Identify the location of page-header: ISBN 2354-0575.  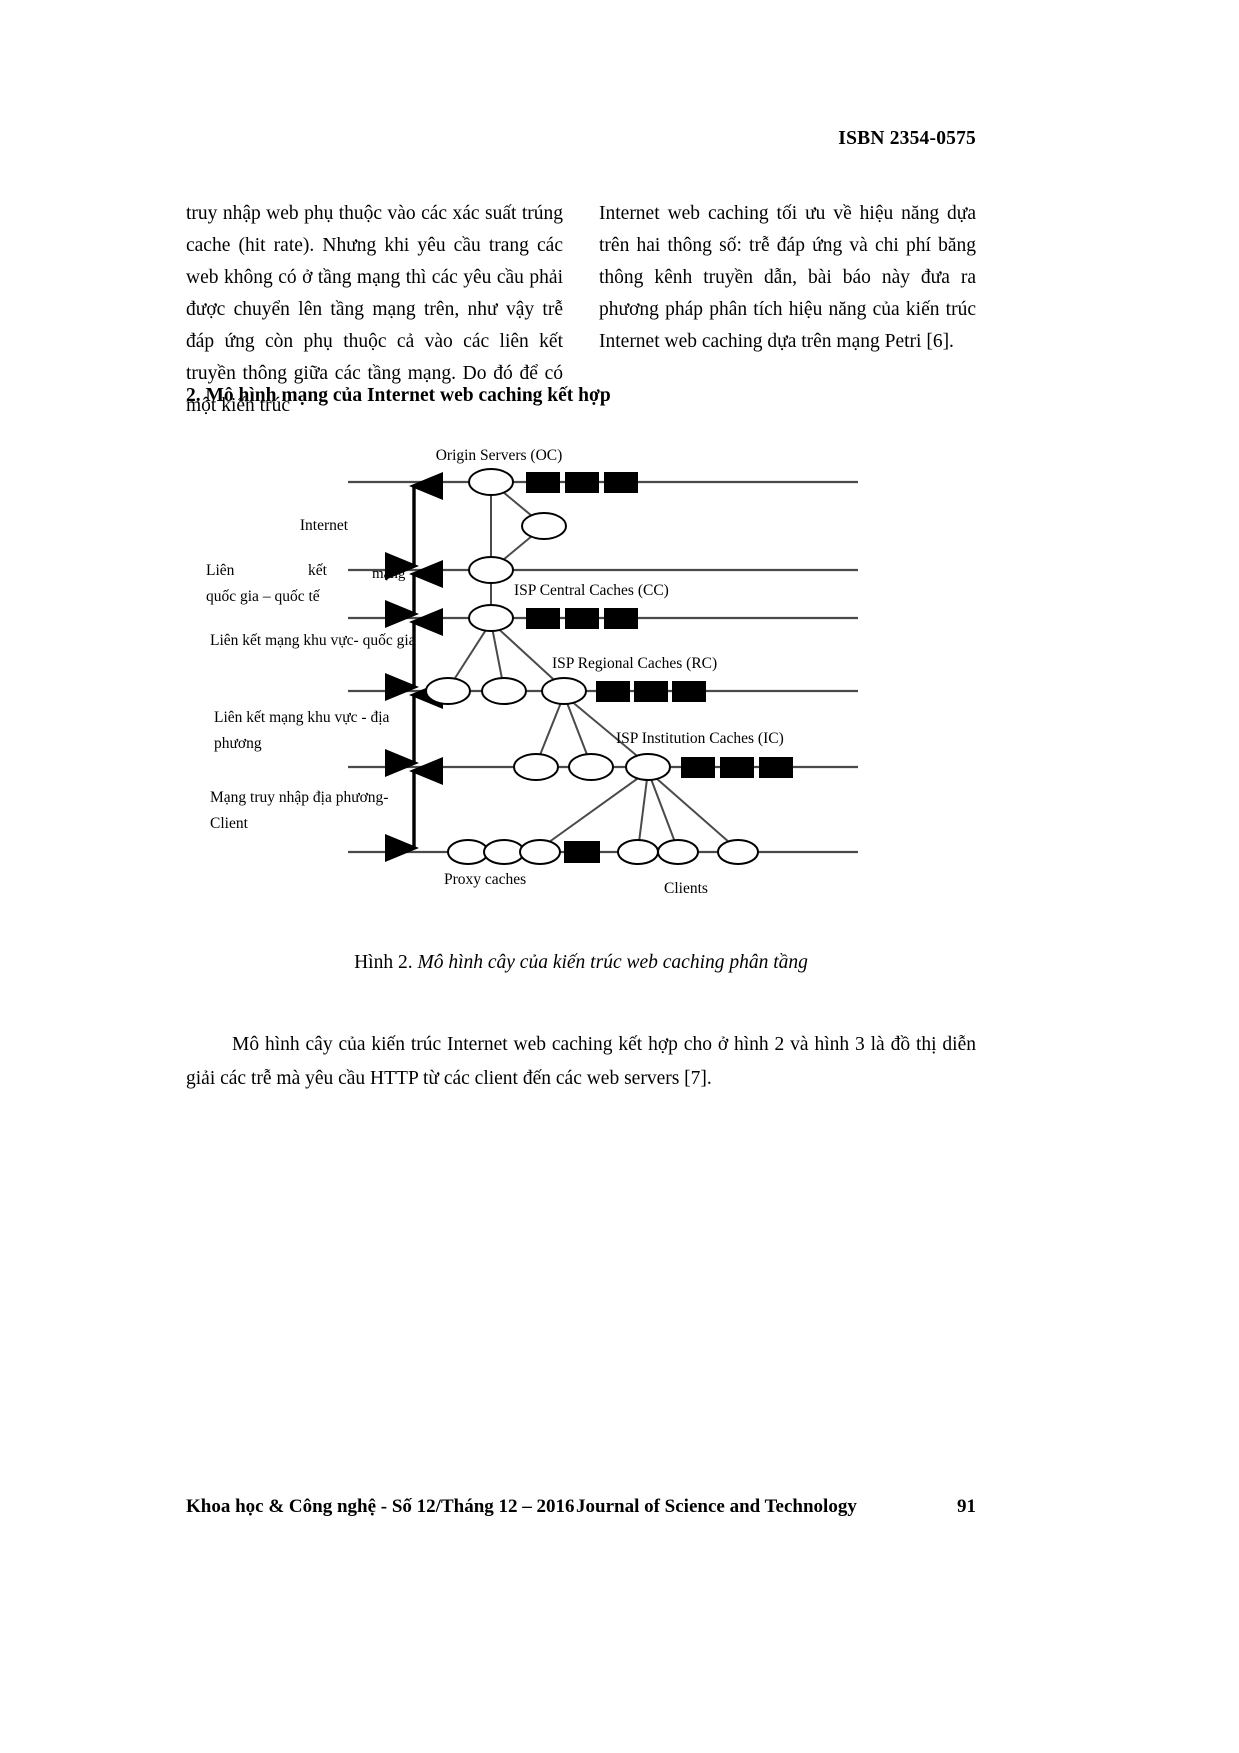
(581, 139).